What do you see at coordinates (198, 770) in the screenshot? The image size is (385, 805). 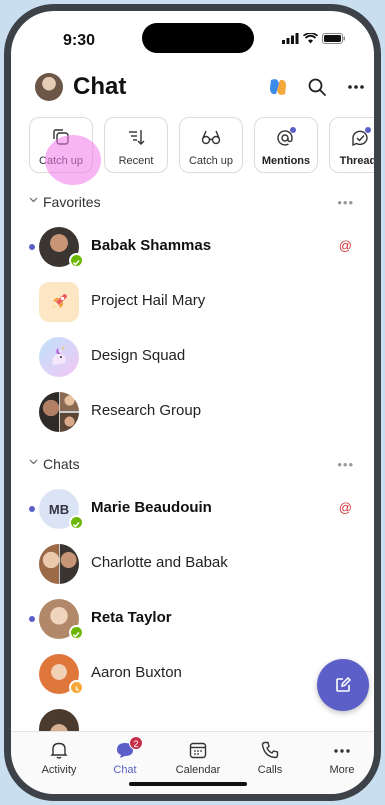 I see `tab-label: Calendar` at bounding box center [198, 770].